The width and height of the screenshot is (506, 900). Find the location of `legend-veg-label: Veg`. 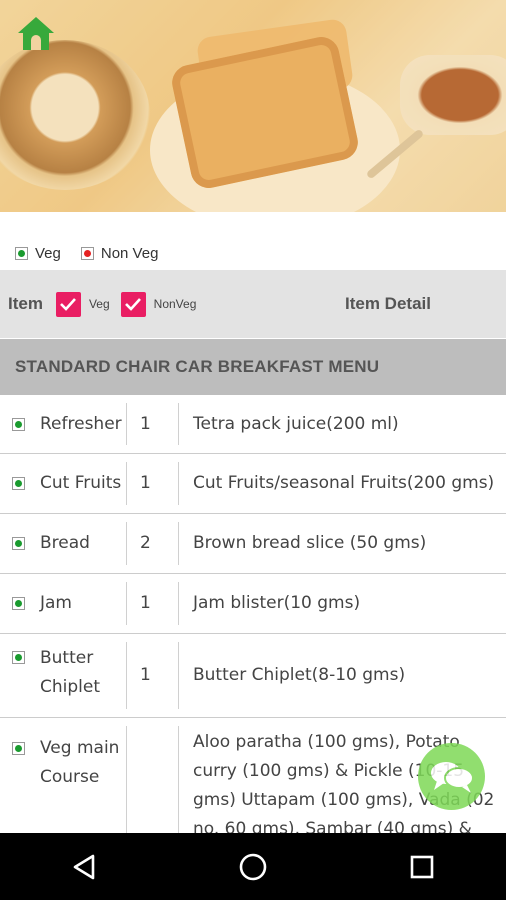

legend-veg-label: Veg is located at coordinates (48, 253).